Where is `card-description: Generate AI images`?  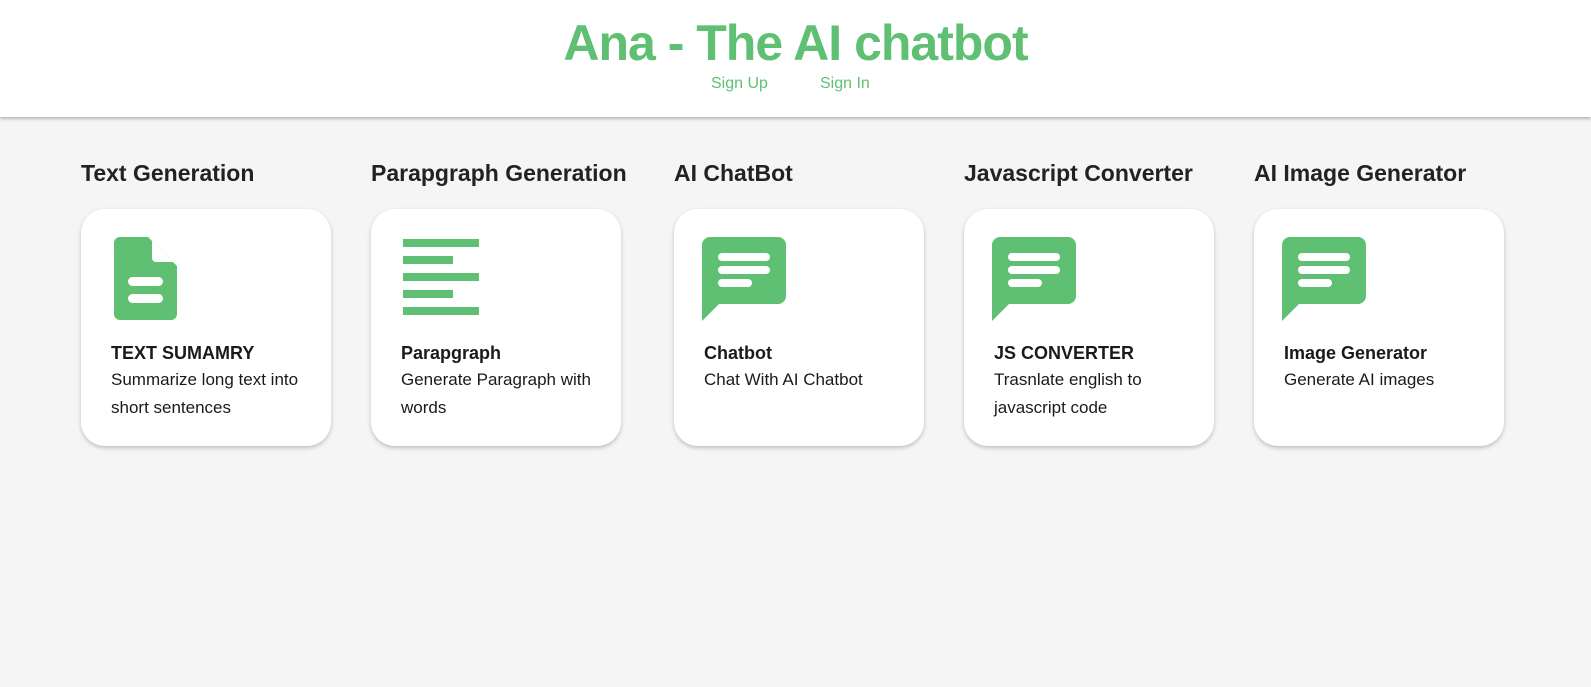
card-description: Generate AI images is located at coordinates (1359, 379).